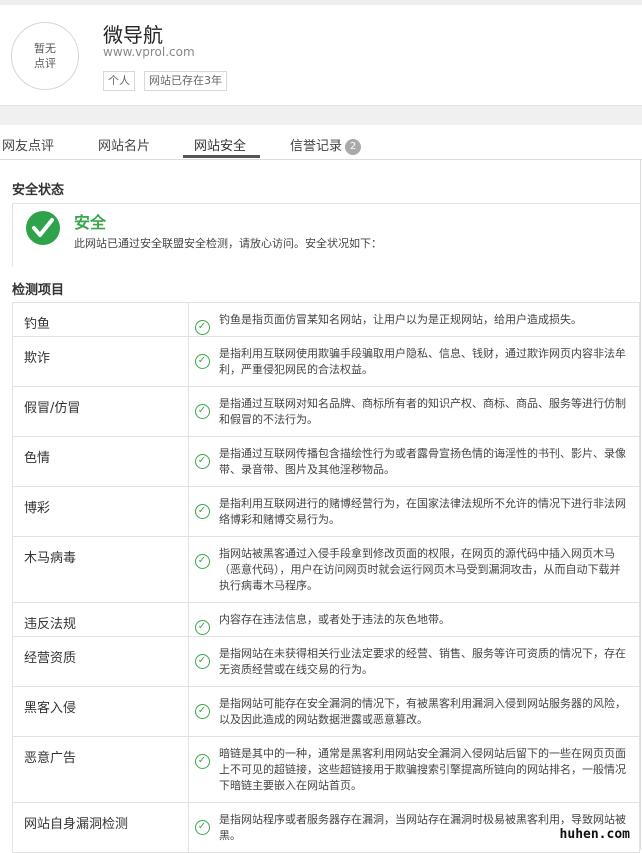 The image size is (642, 853). Describe the element at coordinates (100, 619) in the screenshot. I see `check-name: 违反法规` at that location.